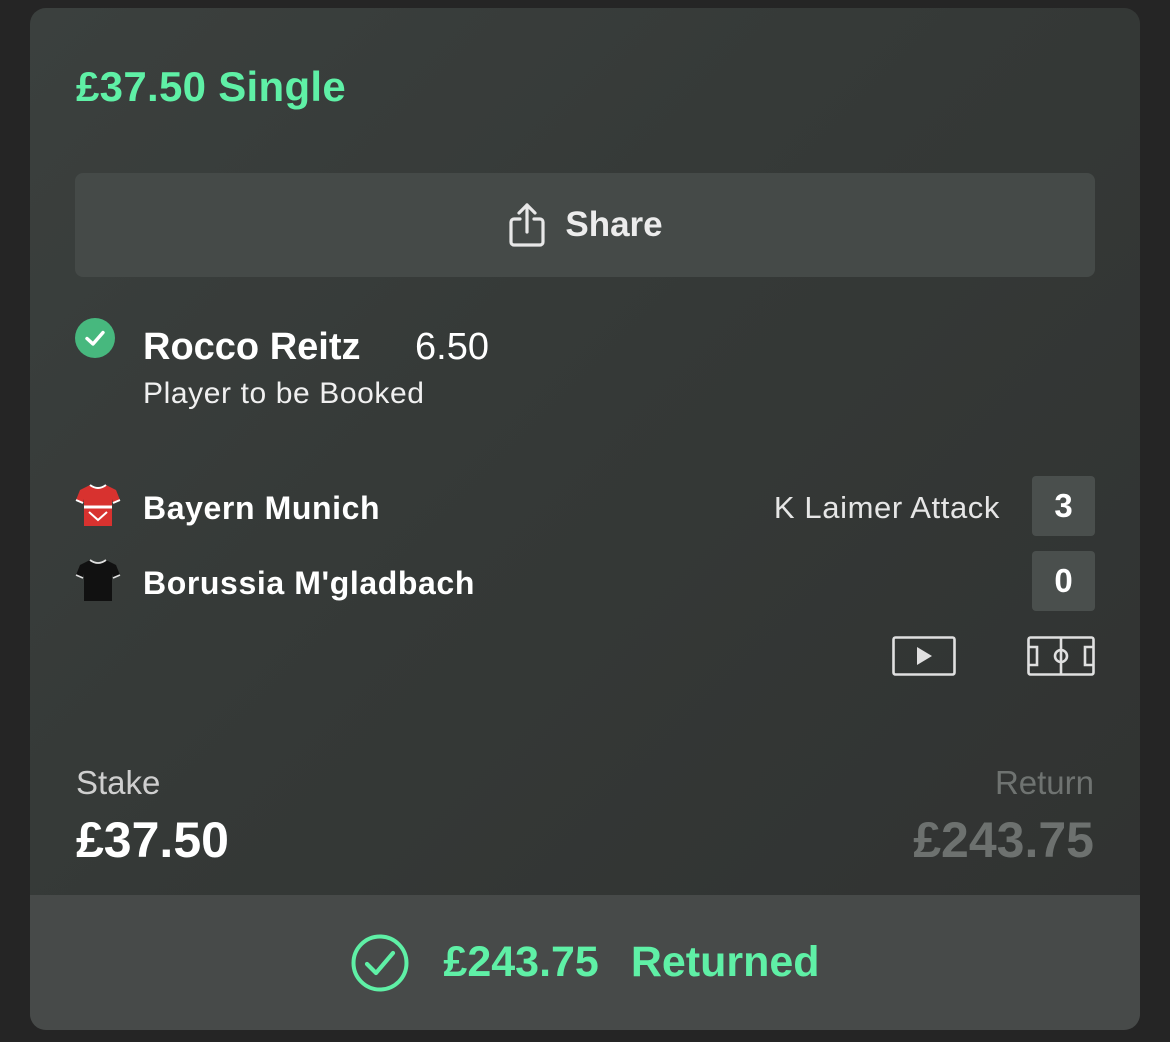 The image size is (1170, 1042). What do you see at coordinates (1063, 506) in the screenshot?
I see `score-home: 3` at bounding box center [1063, 506].